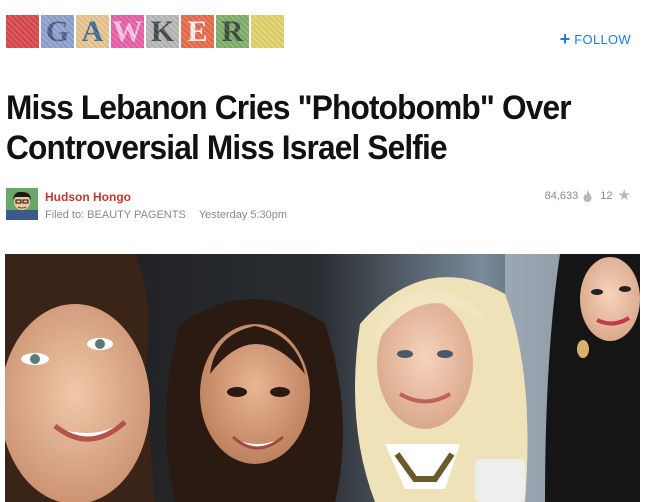 The image size is (645, 502). I want to click on author-name: Hudson Hongo, so click(88, 197).